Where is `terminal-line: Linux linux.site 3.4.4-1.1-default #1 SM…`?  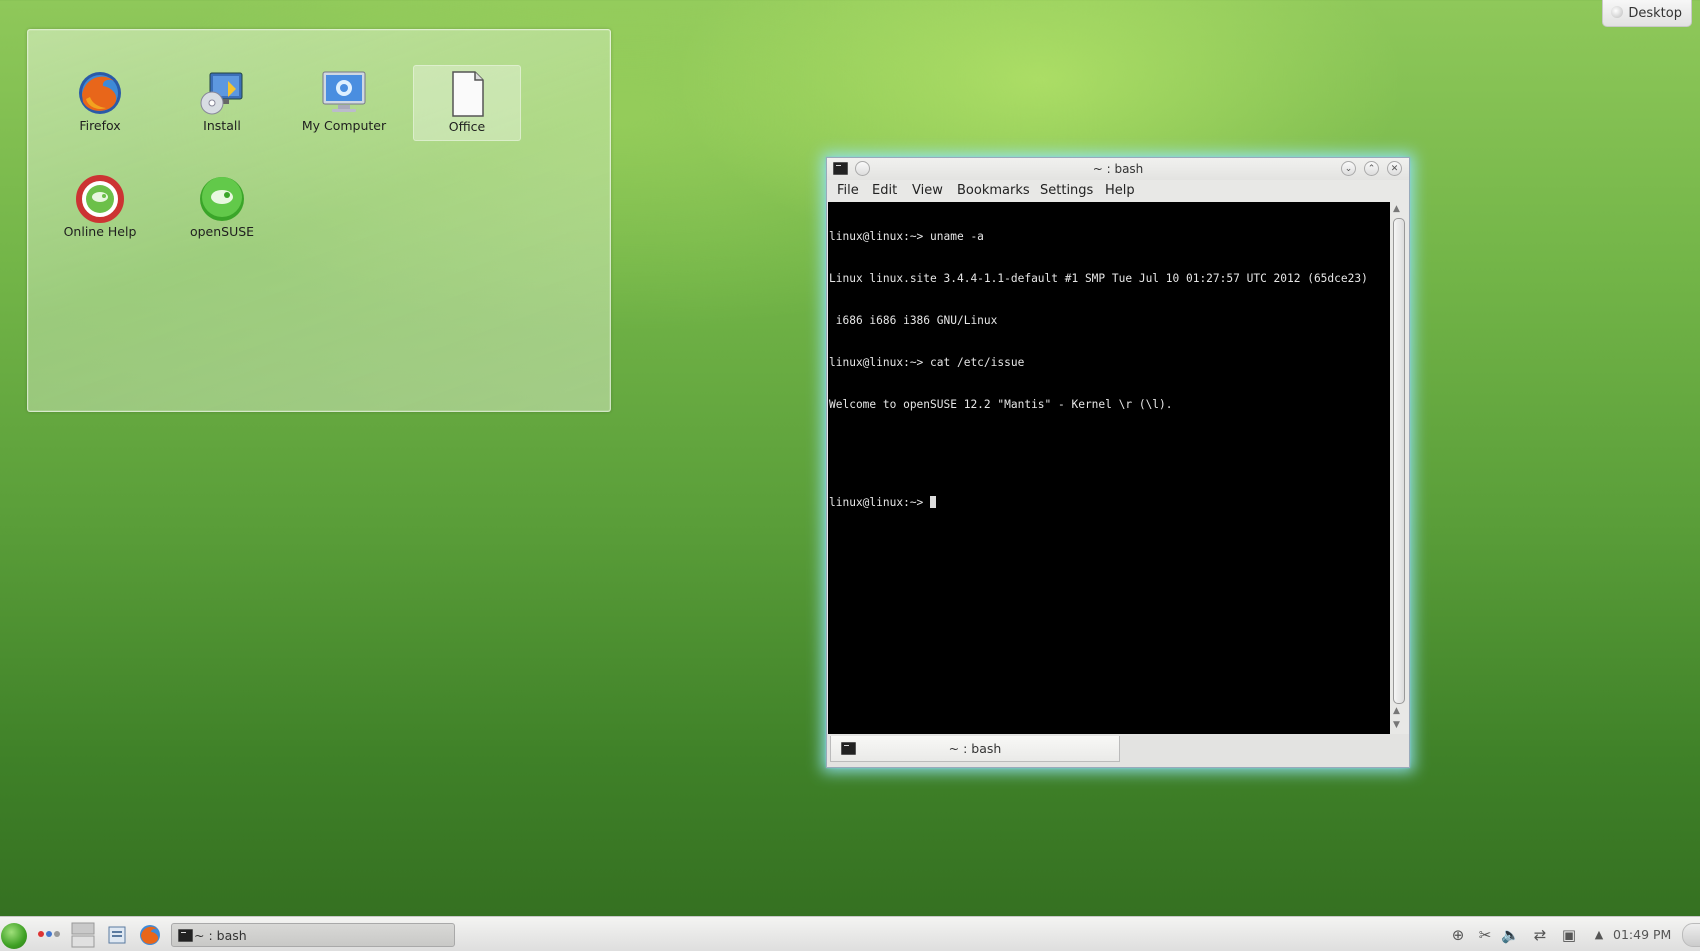
terminal-line: Linux linux.site 3.4.4-1.1-default #1 SM… is located at coordinates (1098, 278).